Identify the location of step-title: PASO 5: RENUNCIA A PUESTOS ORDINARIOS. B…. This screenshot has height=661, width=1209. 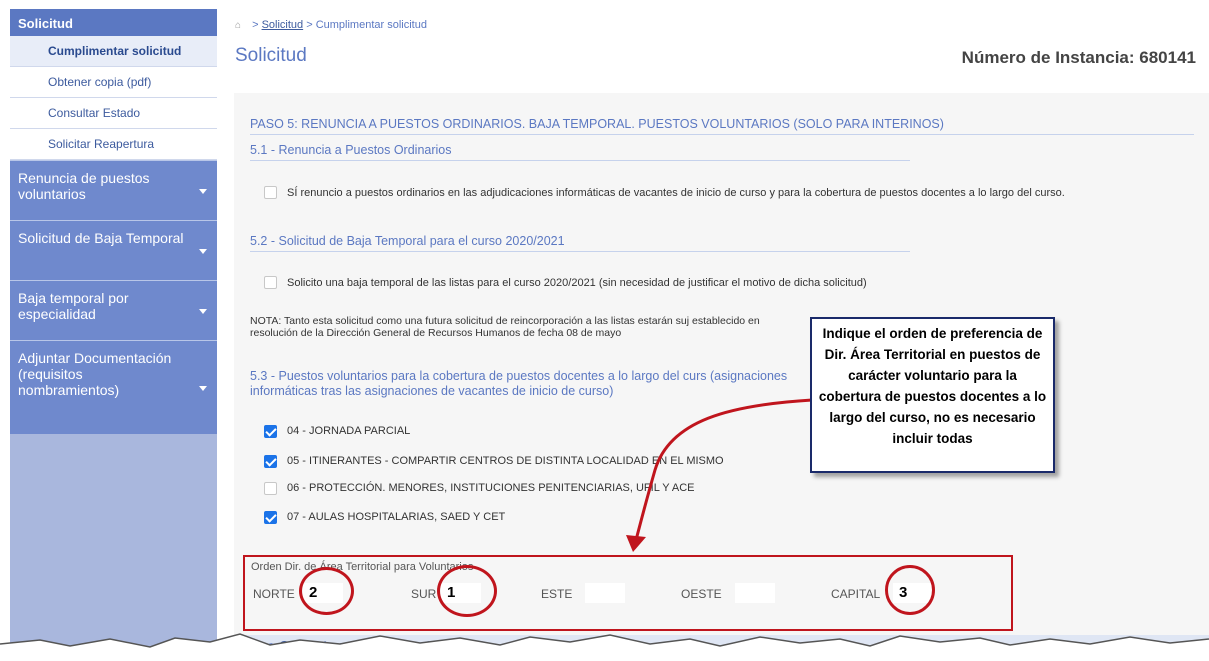
(722, 126).